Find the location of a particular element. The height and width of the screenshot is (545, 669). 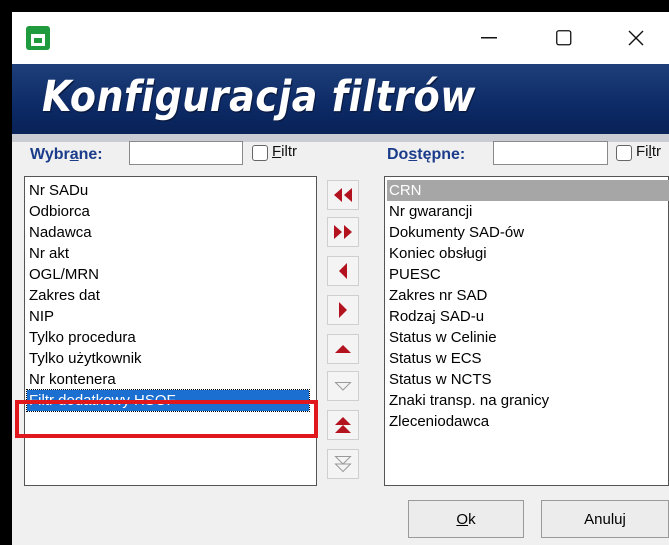

double-right-arrow-icon is located at coordinates (343, 232).